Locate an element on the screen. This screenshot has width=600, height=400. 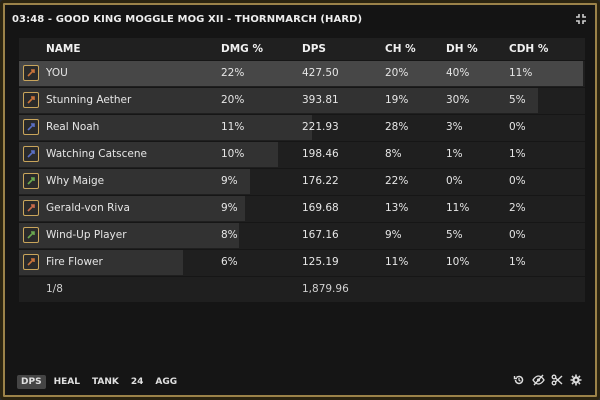
ch-pct: 19% is located at coordinates (397, 100).